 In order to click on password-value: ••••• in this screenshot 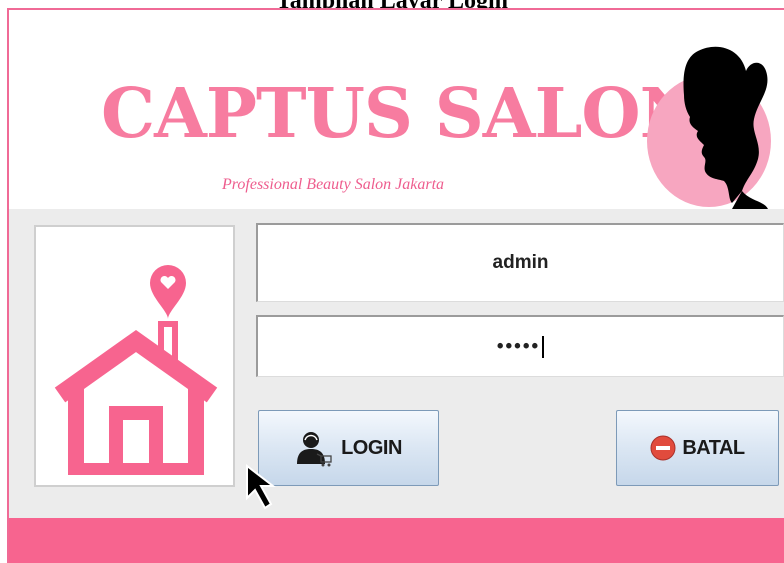, I will do `click(518, 346)`.